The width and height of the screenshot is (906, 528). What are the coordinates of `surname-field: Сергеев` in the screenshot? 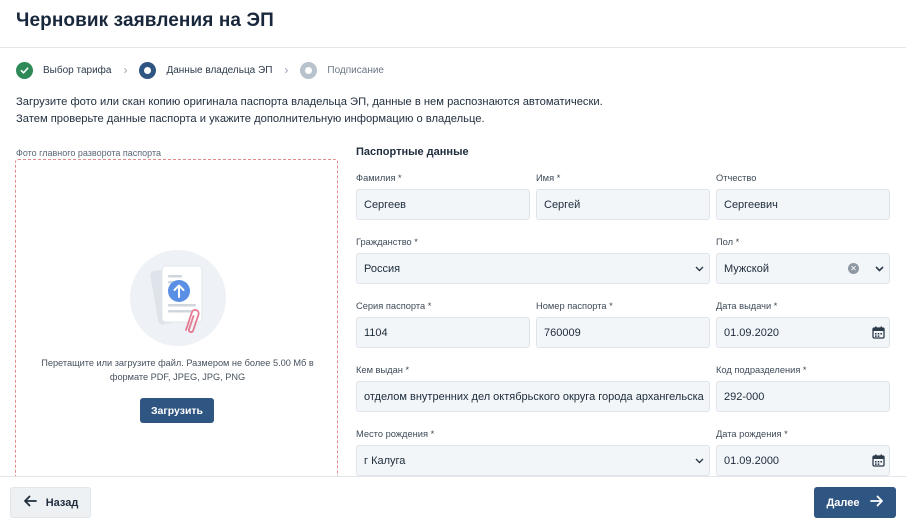 It's located at (443, 204).